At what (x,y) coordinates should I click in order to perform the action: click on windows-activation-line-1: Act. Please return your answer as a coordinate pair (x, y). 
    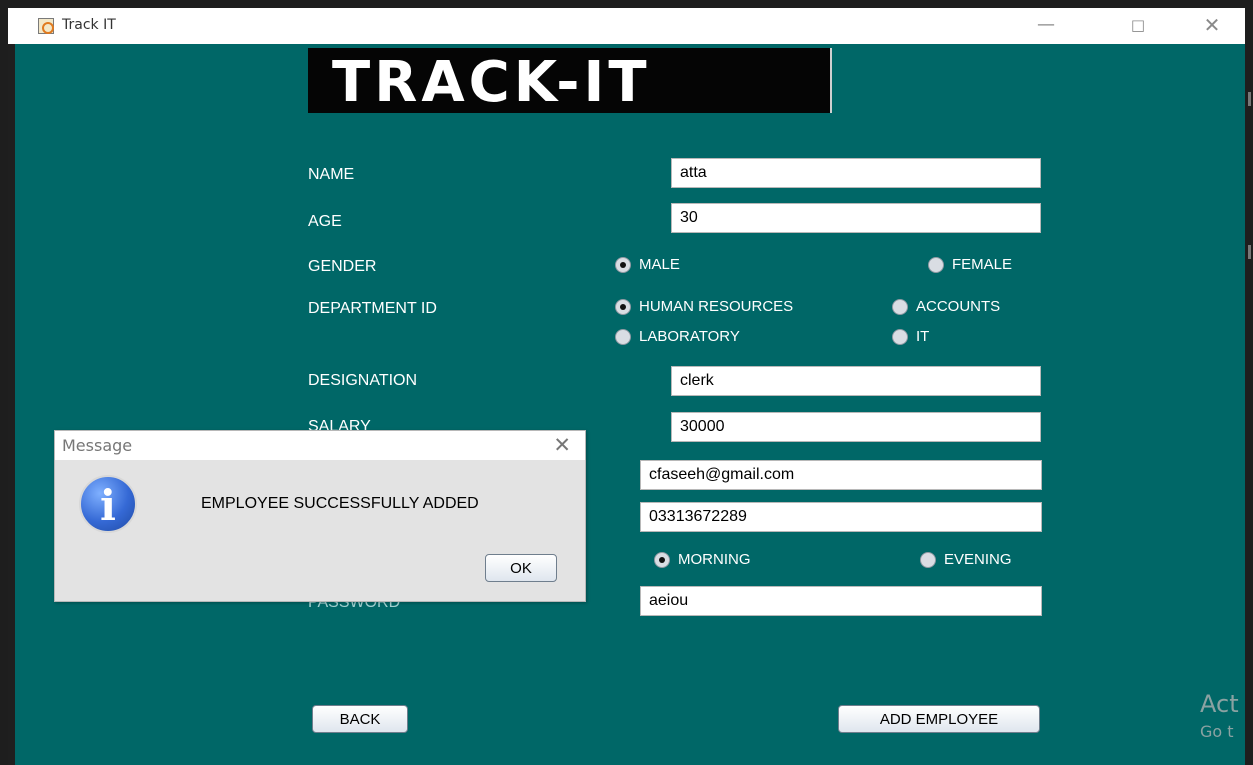
    Looking at the image, I should click on (1219, 704).